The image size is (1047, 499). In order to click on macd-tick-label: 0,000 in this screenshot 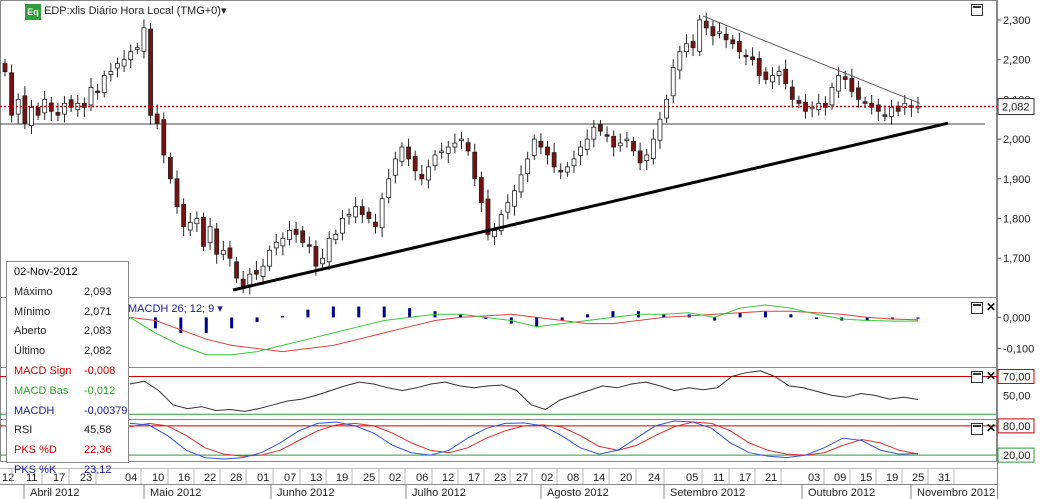, I will do `click(1017, 318)`.